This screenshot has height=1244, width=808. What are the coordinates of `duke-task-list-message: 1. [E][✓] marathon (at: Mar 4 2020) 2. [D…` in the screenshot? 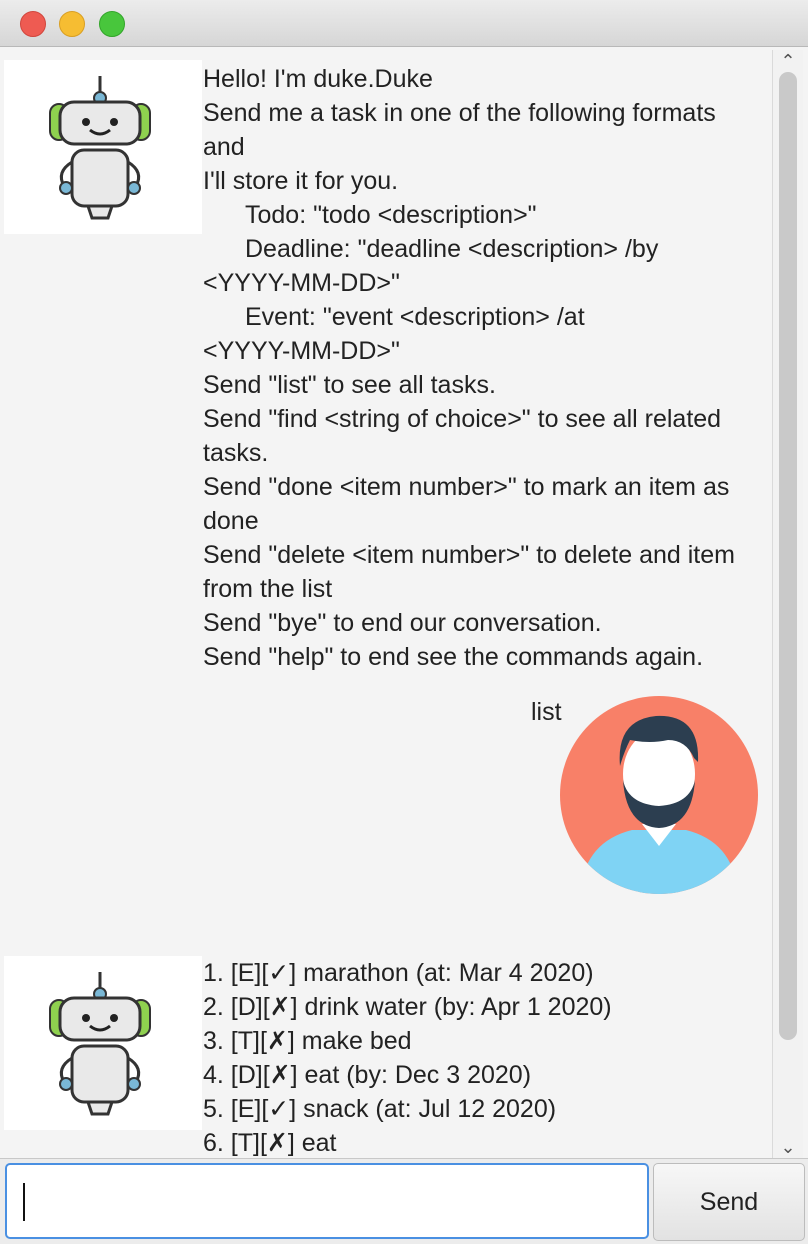 It's located at (483, 1057).